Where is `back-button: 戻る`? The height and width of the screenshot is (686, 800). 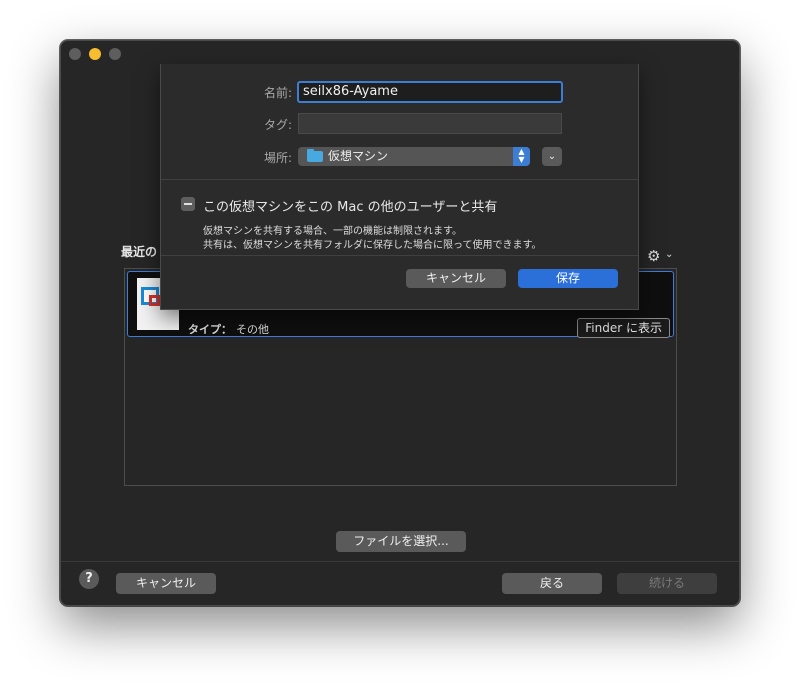 back-button: 戻る is located at coordinates (552, 583).